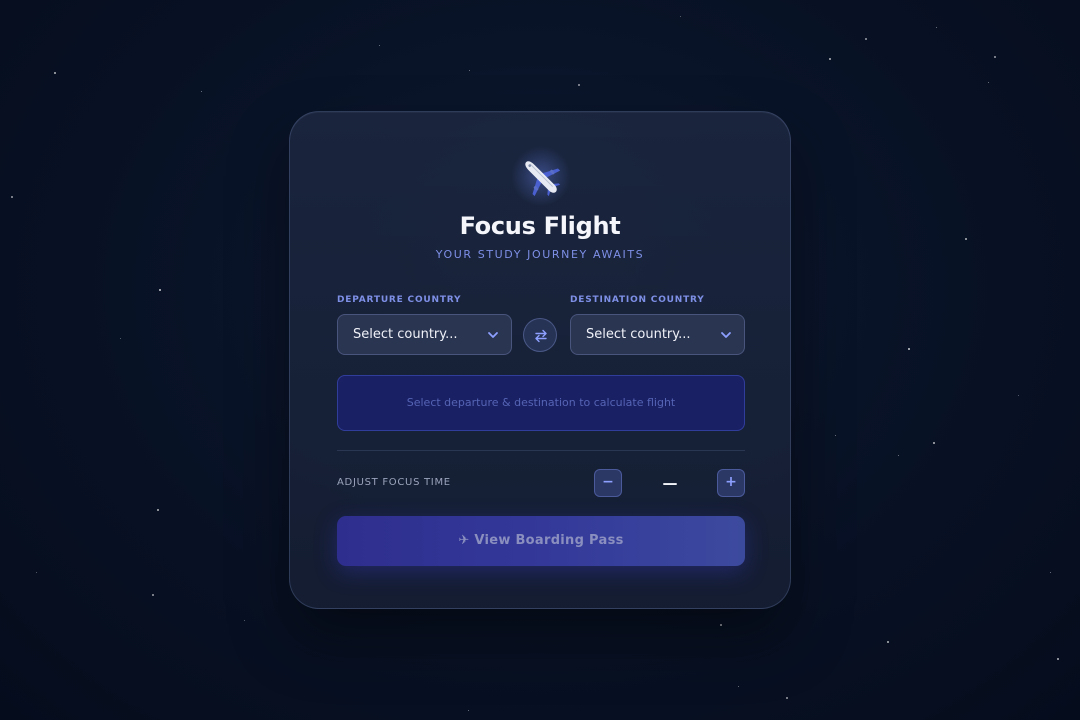 This screenshot has width=1080, height=720. I want to click on increase-focus-time-button: +, so click(731, 483).